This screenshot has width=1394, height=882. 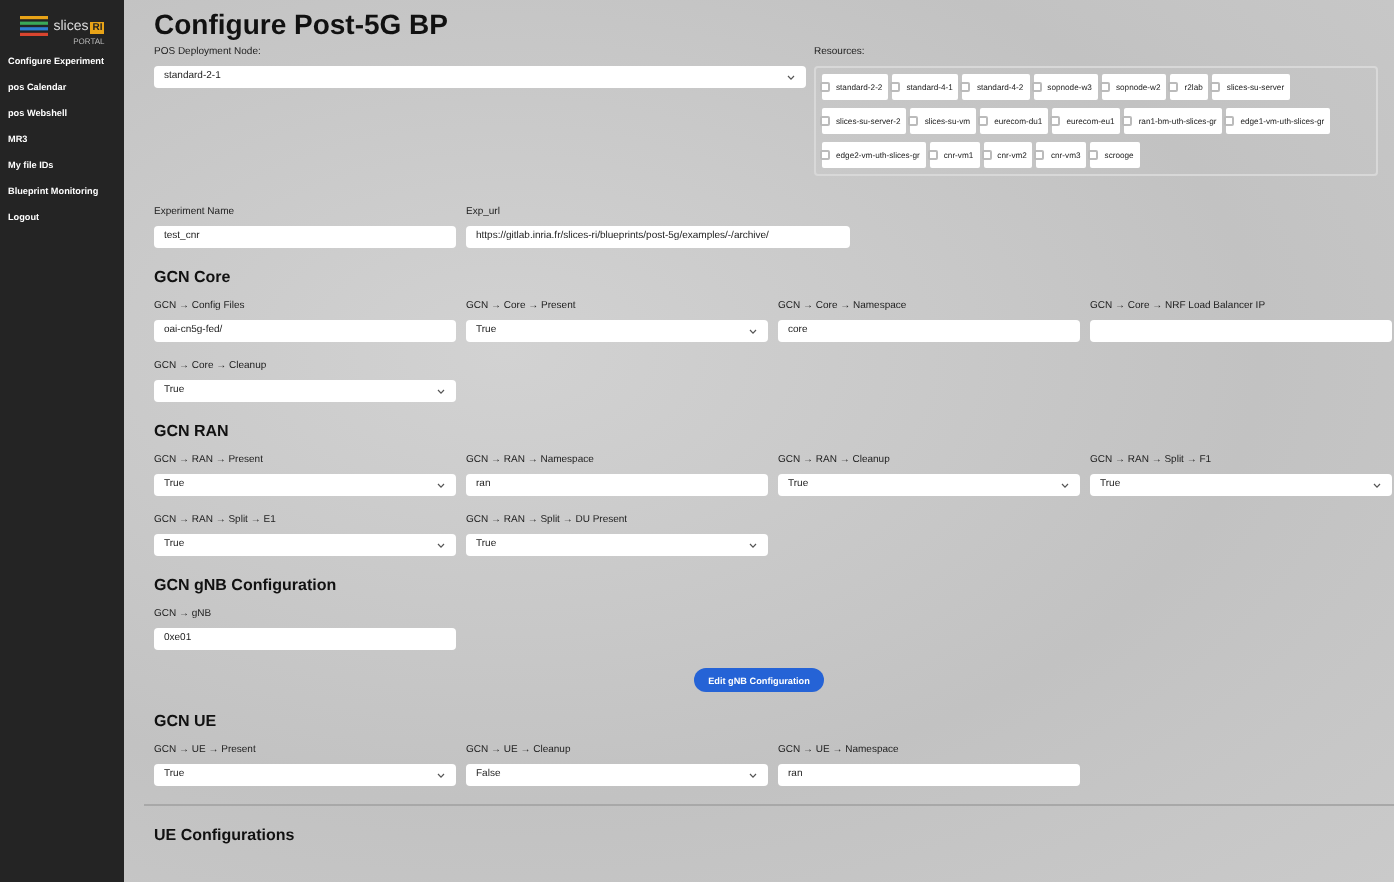 What do you see at coordinates (193, 277) in the screenshot?
I see `section-heading: GCN Core` at bounding box center [193, 277].